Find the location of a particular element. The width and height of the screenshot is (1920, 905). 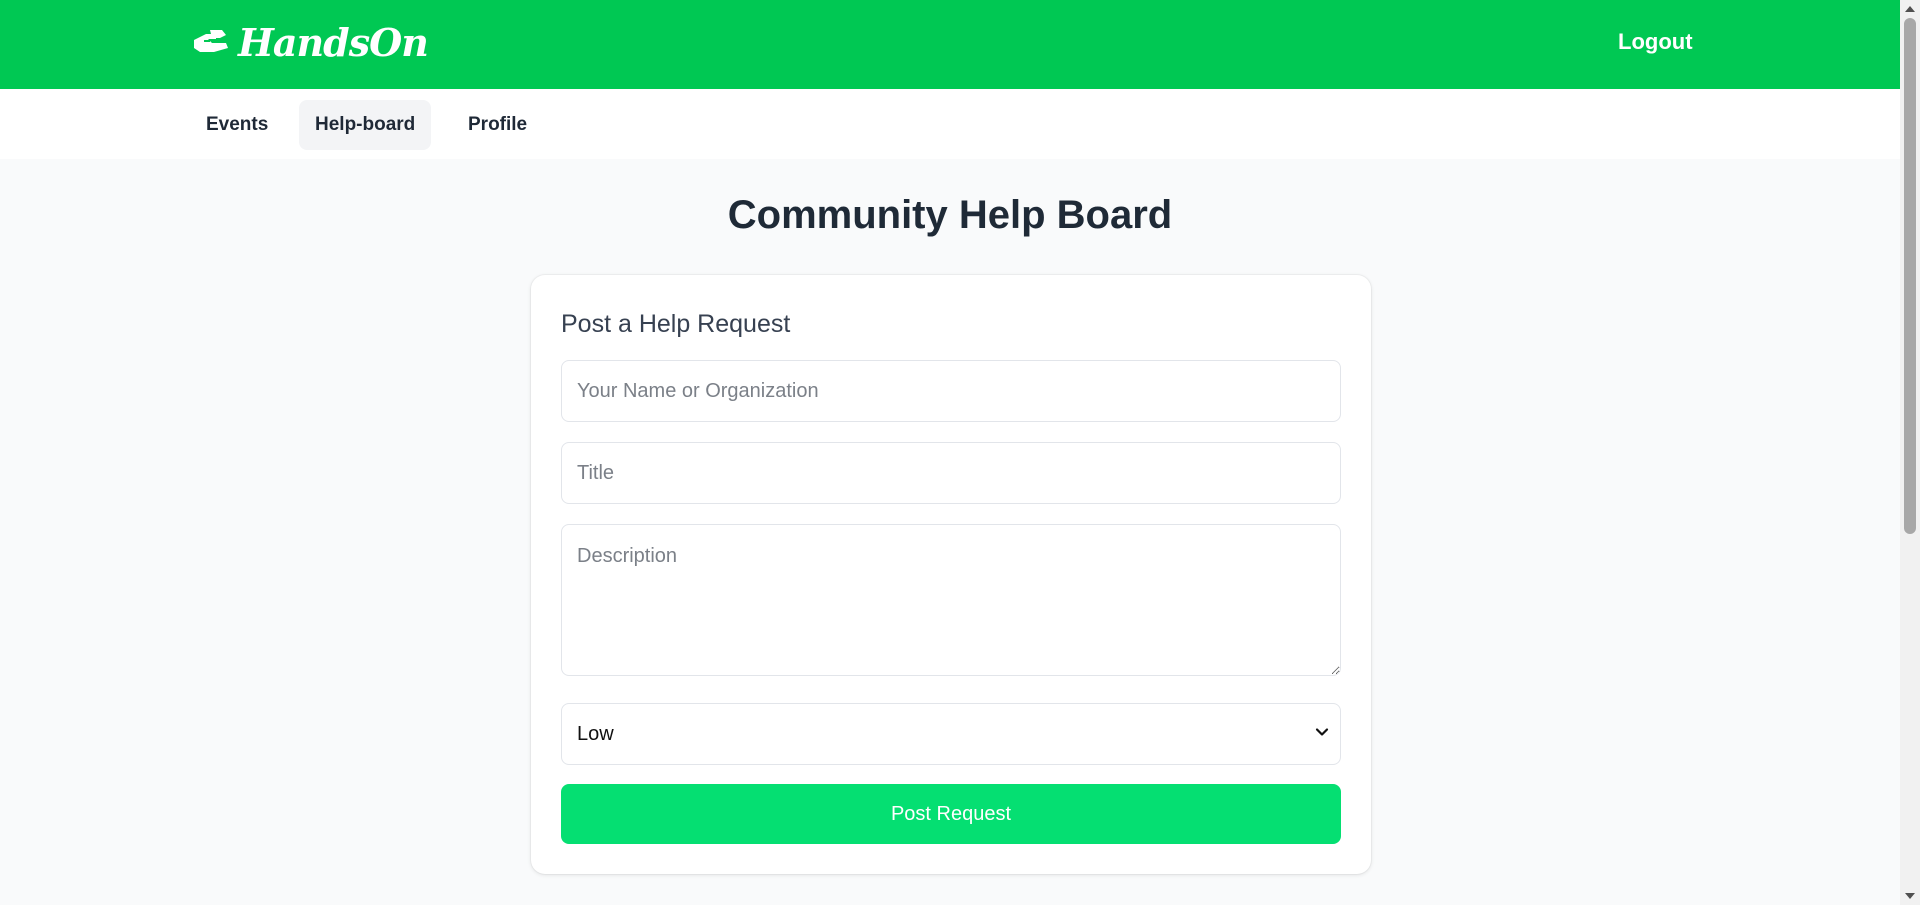

vertical-scrollbar is located at coordinates (1910, 452).